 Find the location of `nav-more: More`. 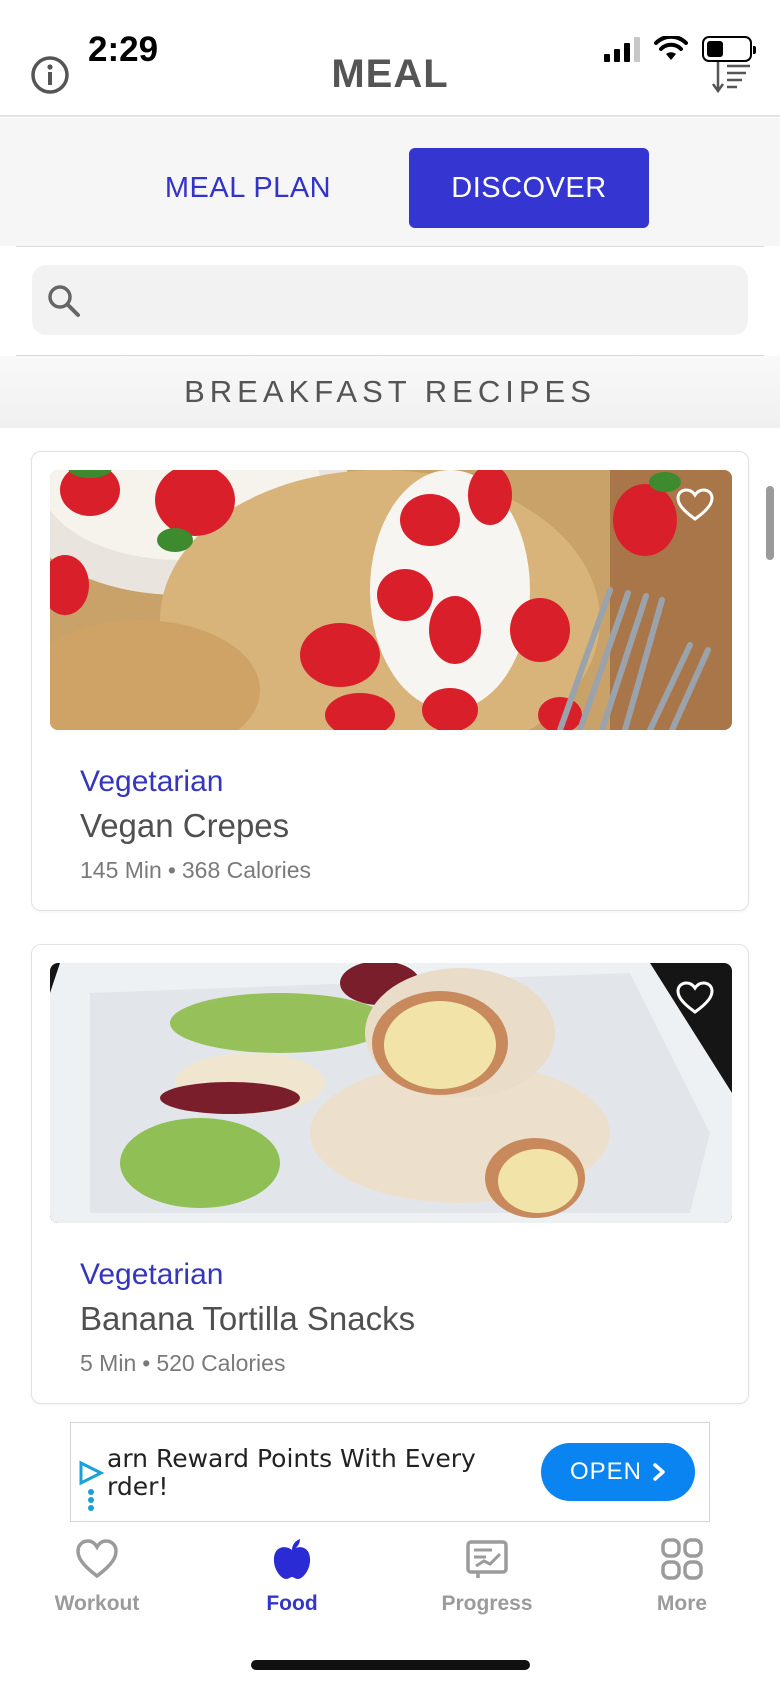

nav-more: More is located at coordinates (682, 1591).